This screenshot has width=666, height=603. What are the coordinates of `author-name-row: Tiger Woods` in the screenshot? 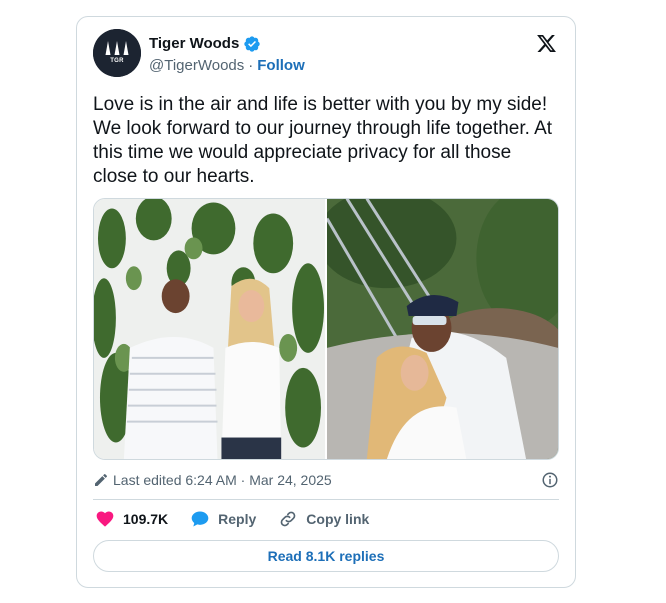 It's located at (205, 44).